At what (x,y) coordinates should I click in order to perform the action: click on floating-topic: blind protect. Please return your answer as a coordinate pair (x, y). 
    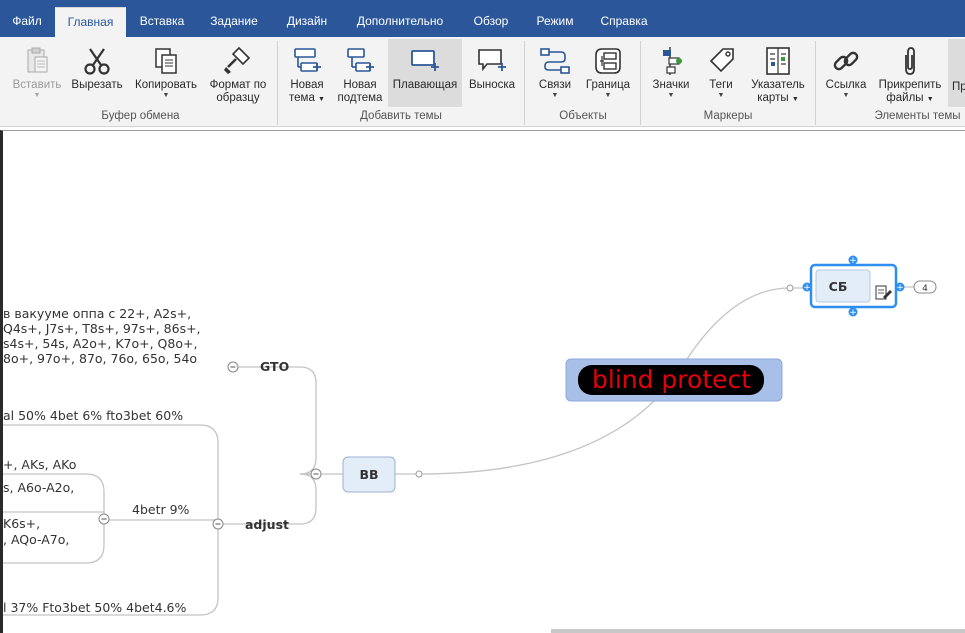
    Looking at the image, I should click on (674, 380).